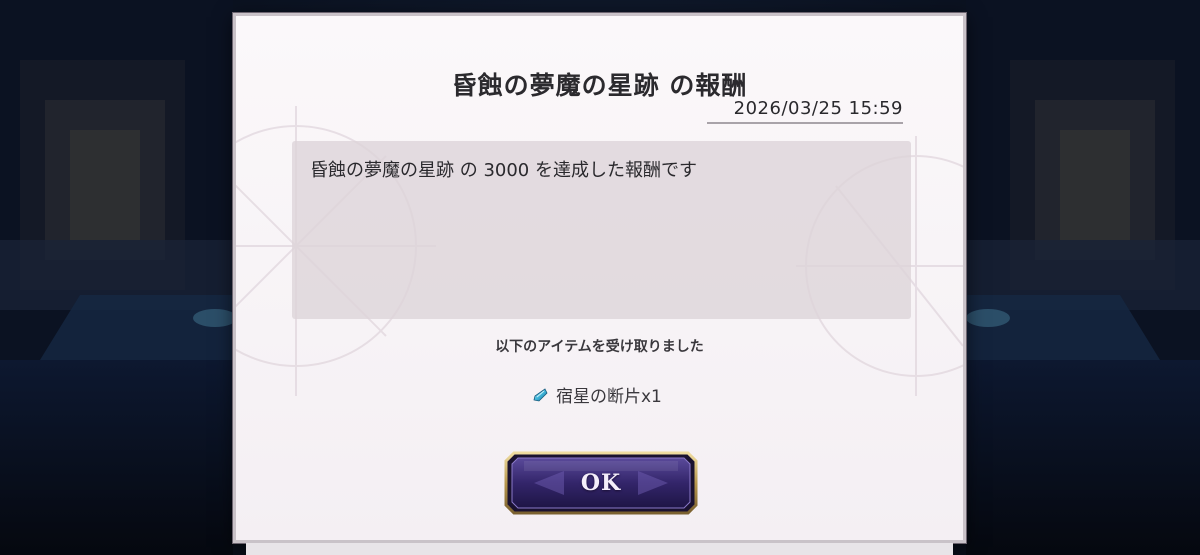 This screenshot has width=1200, height=555. Describe the element at coordinates (818, 108) in the screenshot. I see `datetime-text: 2026/03/25 15:59` at that location.